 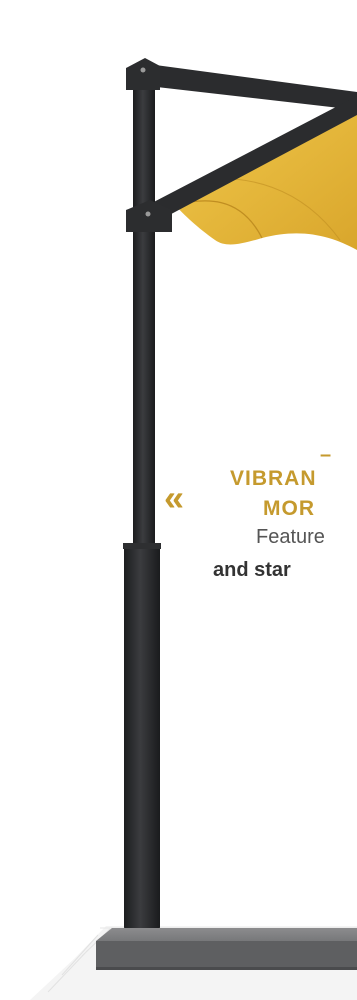 What do you see at coordinates (252, 87) in the screenshot?
I see `upper-arm` at bounding box center [252, 87].